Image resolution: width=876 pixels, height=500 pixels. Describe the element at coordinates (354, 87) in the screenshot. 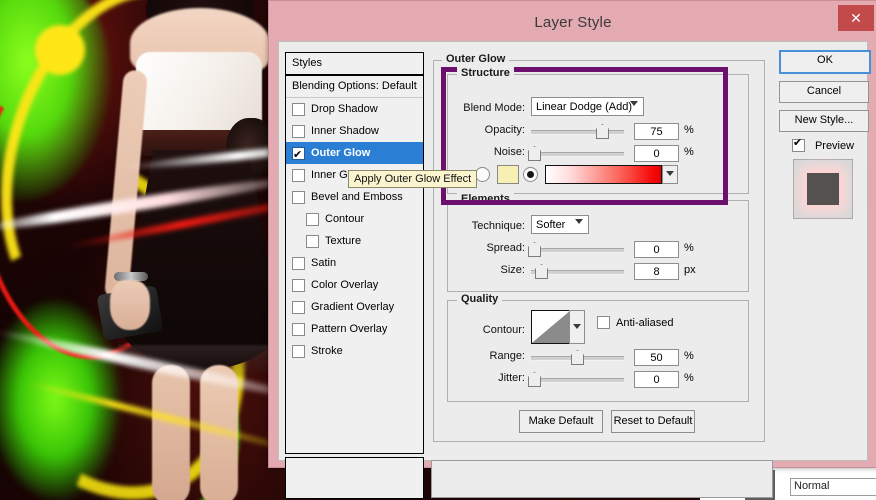

I see `blending-options-default-item: Blending Options: Default` at that location.